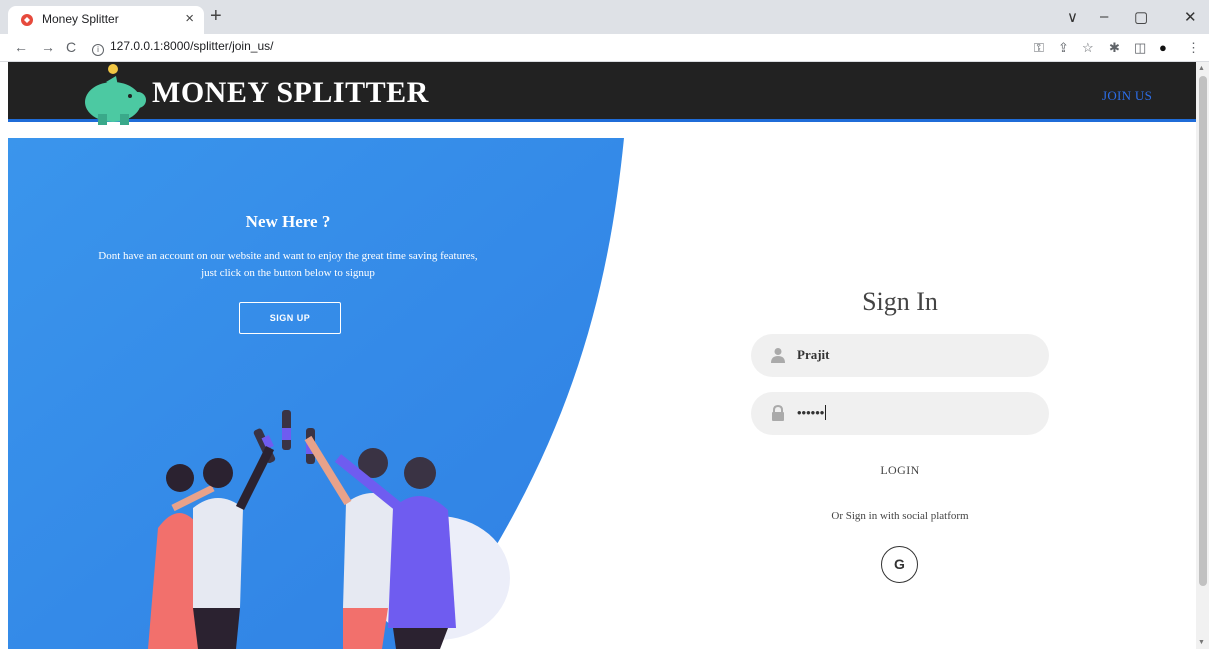  What do you see at coordinates (48, 47) in the screenshot?
I see `forward-button: →` at bounding box center [48, 47].